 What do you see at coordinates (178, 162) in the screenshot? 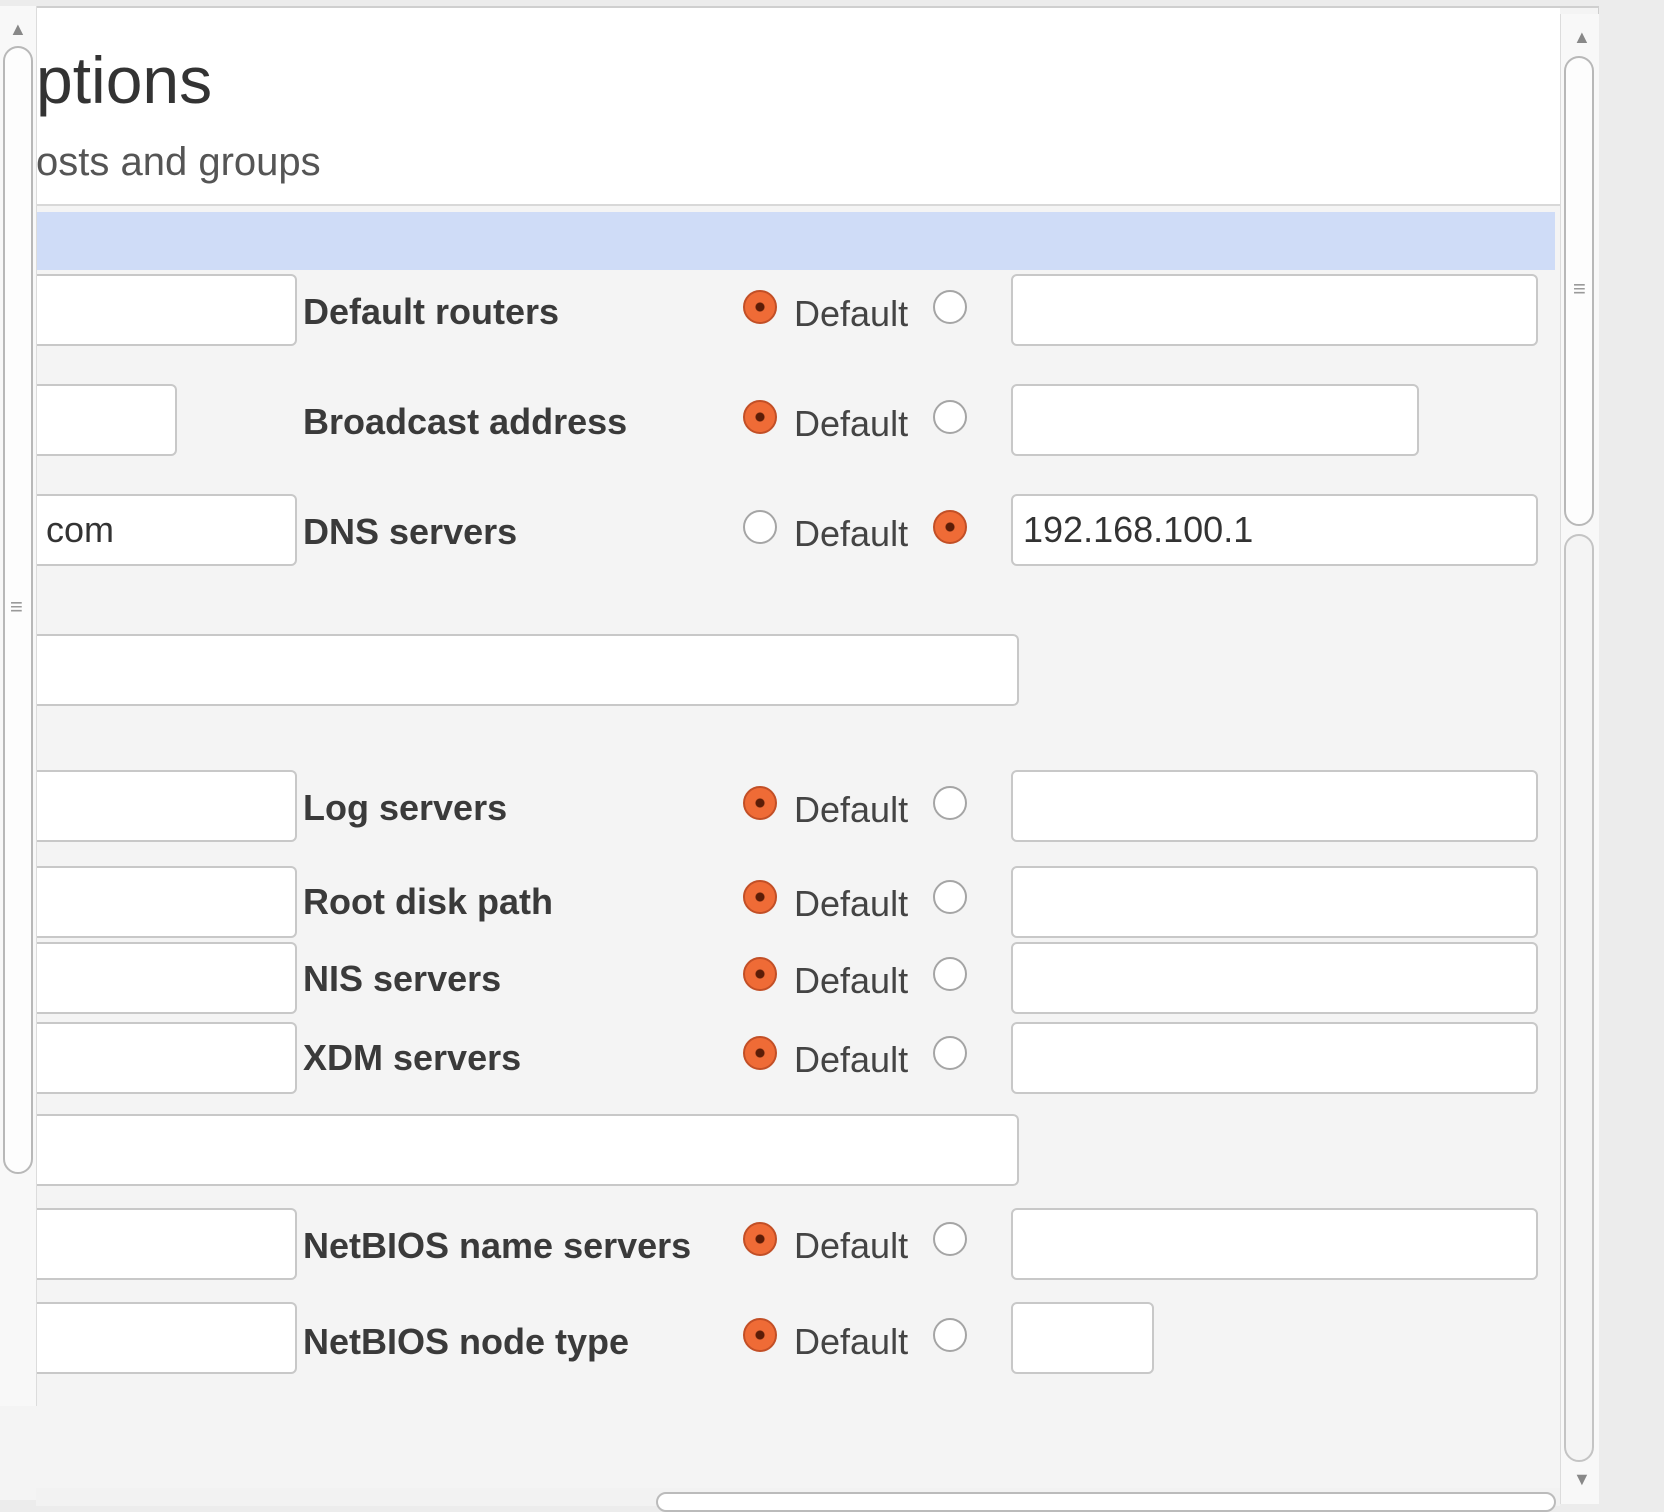
I see `page-subtitle: osts and groups` at bounding box center [178, 162].